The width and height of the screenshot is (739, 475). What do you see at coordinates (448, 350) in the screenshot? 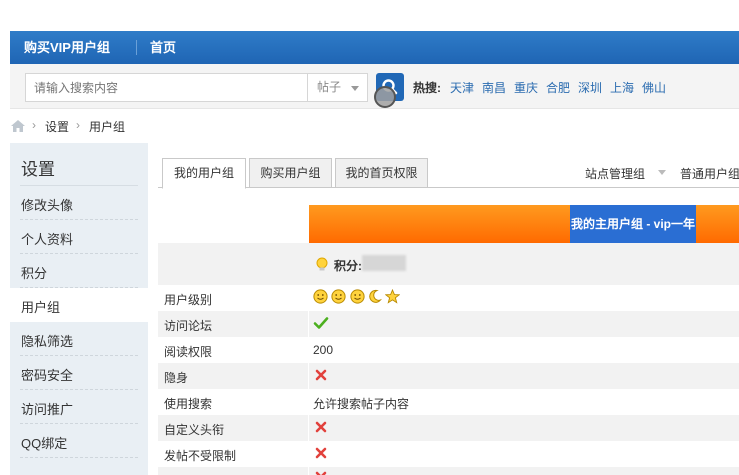
I see `permission-row: 阅读权限 200` at bounding box center [448, 350].